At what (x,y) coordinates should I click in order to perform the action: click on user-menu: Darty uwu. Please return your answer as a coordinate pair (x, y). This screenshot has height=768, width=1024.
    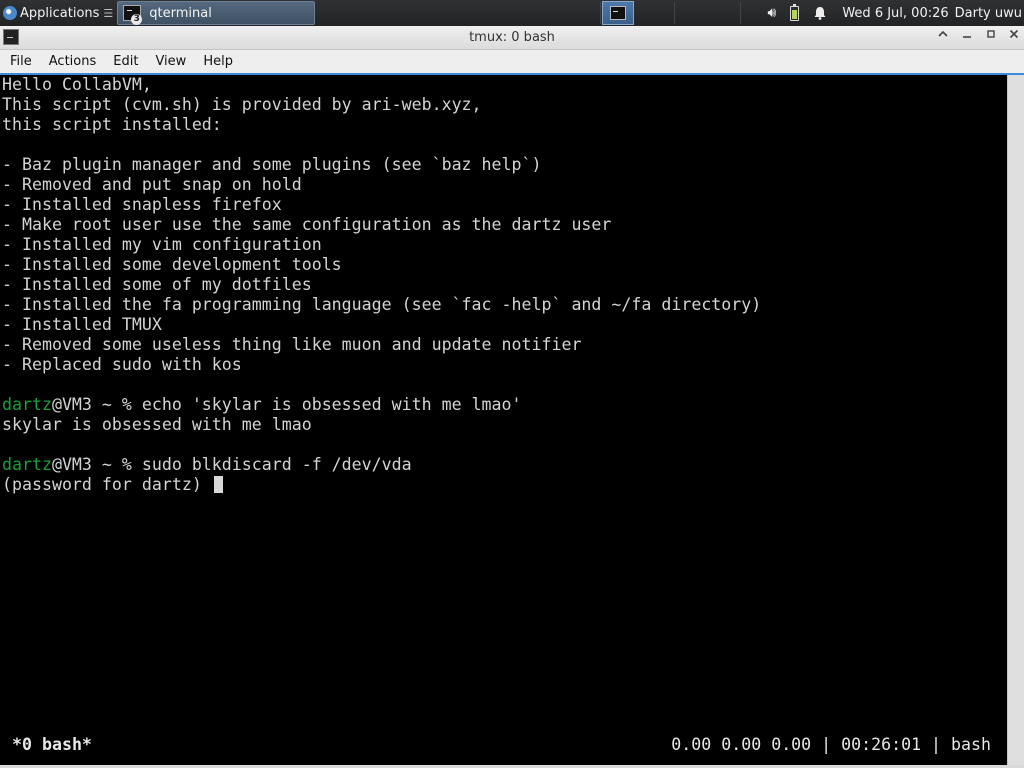
    Looking at the image, I should click on (988, 13).